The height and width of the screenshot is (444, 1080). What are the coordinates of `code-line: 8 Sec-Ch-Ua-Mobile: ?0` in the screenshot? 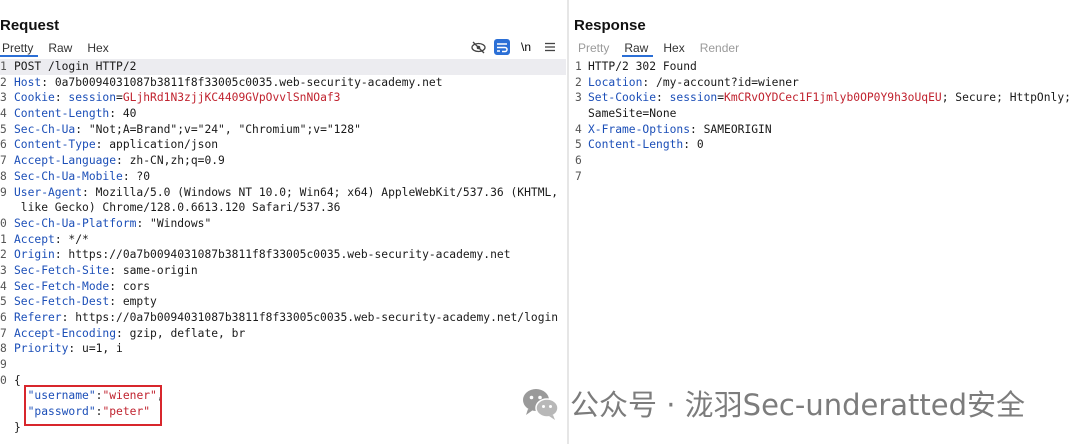 It's located at (283, 177).